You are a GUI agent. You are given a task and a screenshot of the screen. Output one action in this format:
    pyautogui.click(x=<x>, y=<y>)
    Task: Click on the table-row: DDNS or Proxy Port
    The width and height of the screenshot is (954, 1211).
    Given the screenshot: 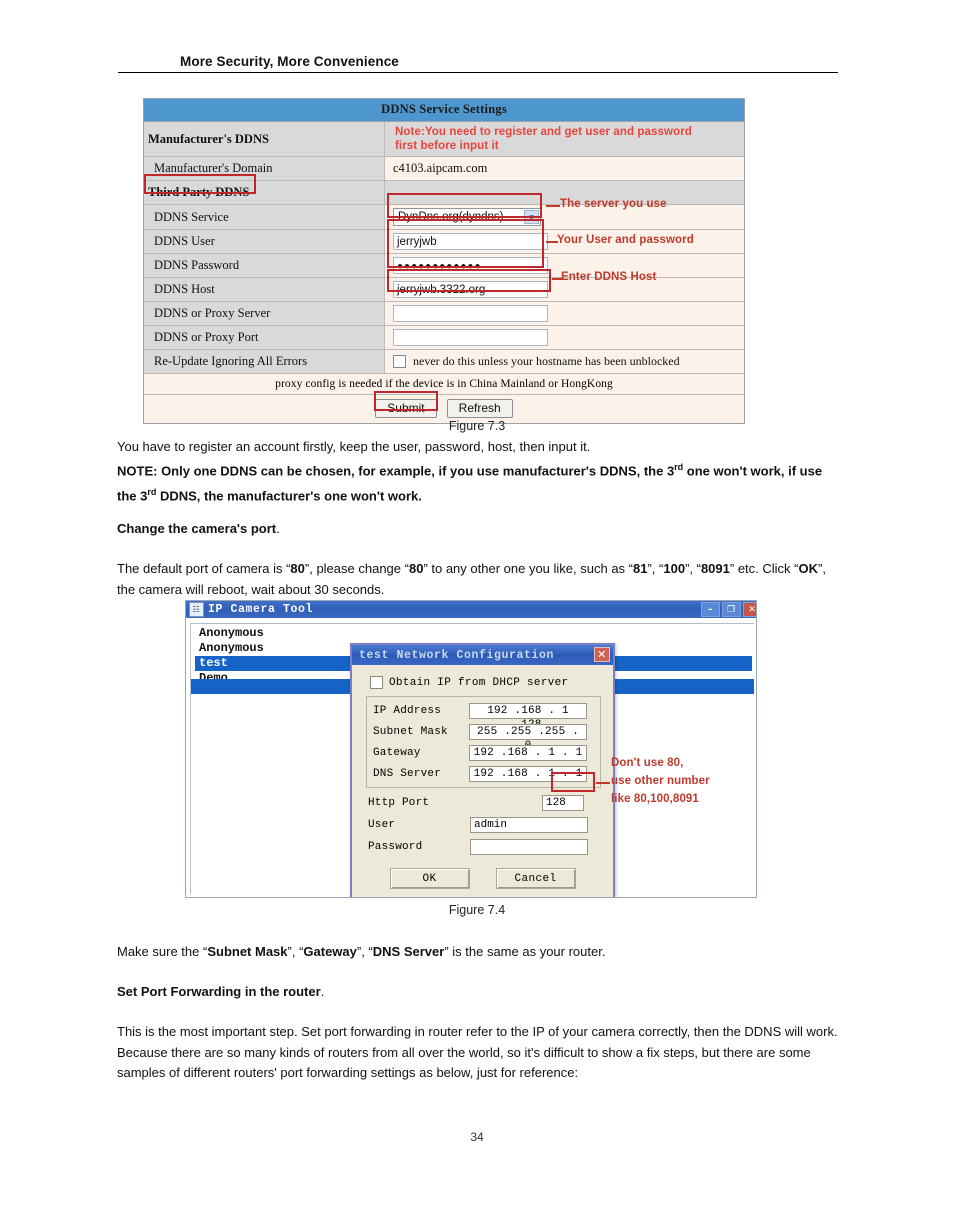 What is the action you would take?
    pyautogui.click(x=444, y=338)
    